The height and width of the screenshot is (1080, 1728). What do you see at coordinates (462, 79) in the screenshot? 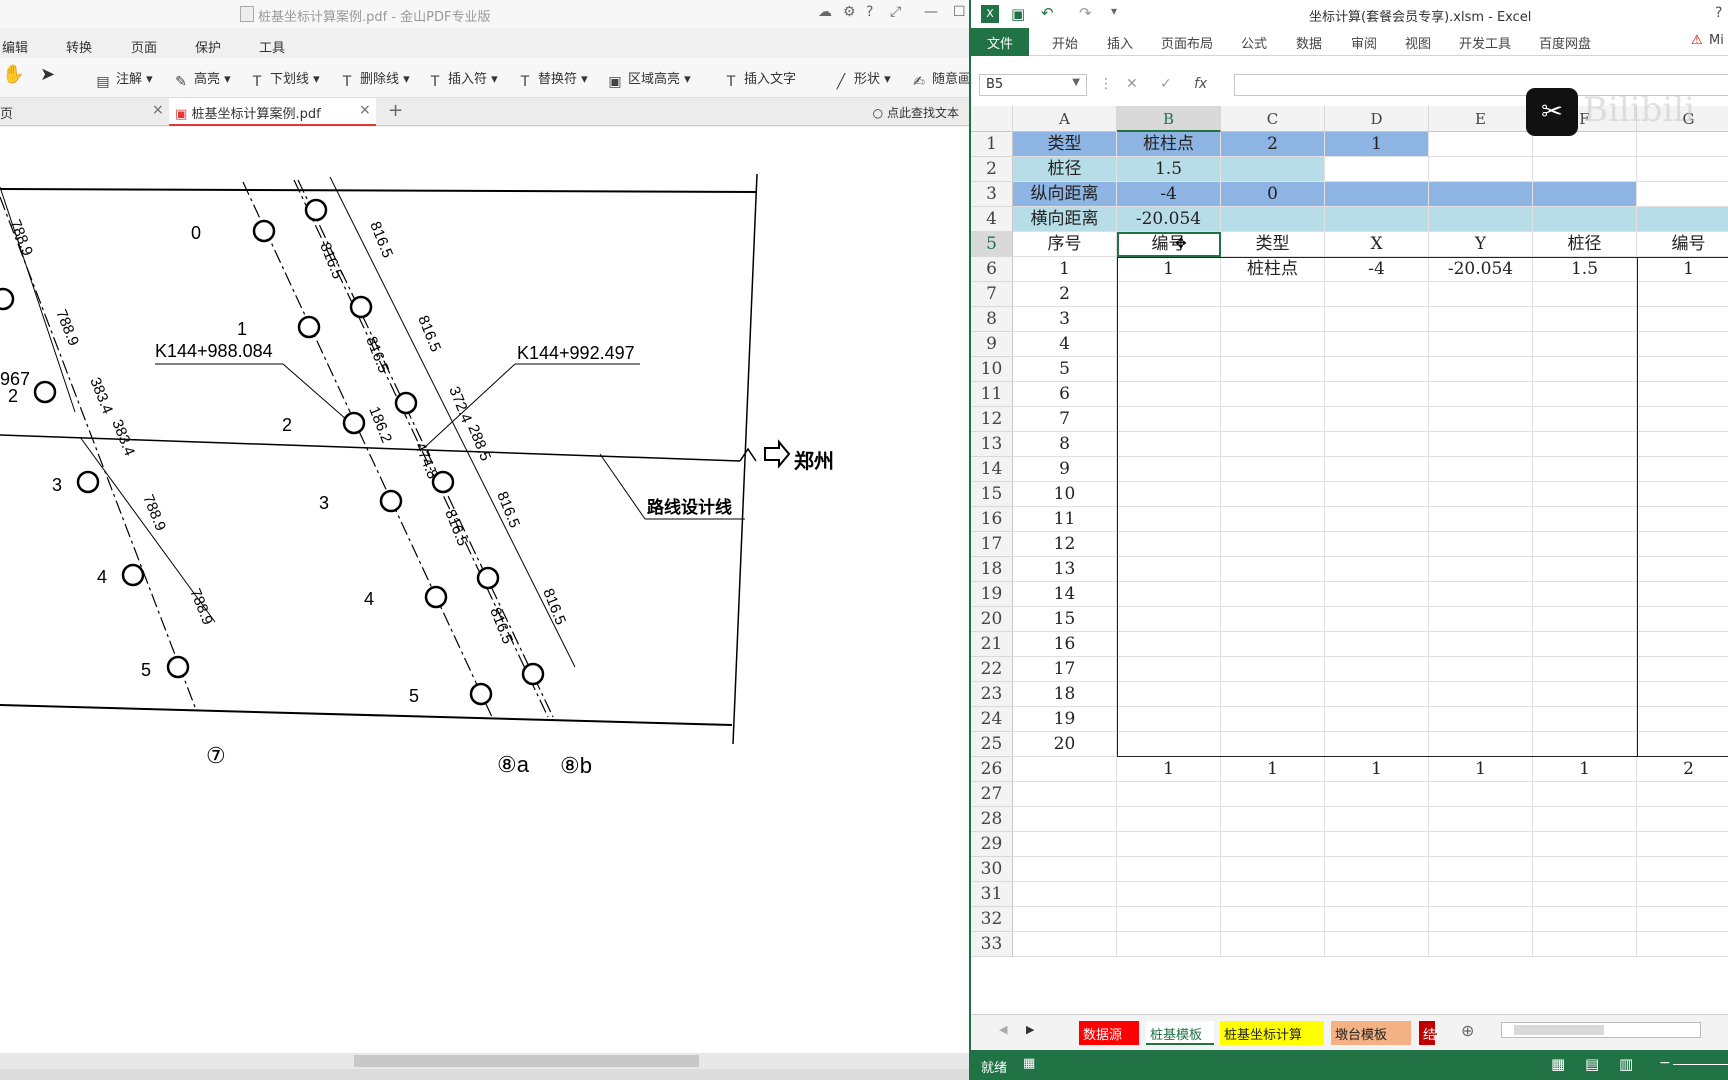
I see `insert-caret-button: T 插入符 ▾` at bounding box center [462, 79].